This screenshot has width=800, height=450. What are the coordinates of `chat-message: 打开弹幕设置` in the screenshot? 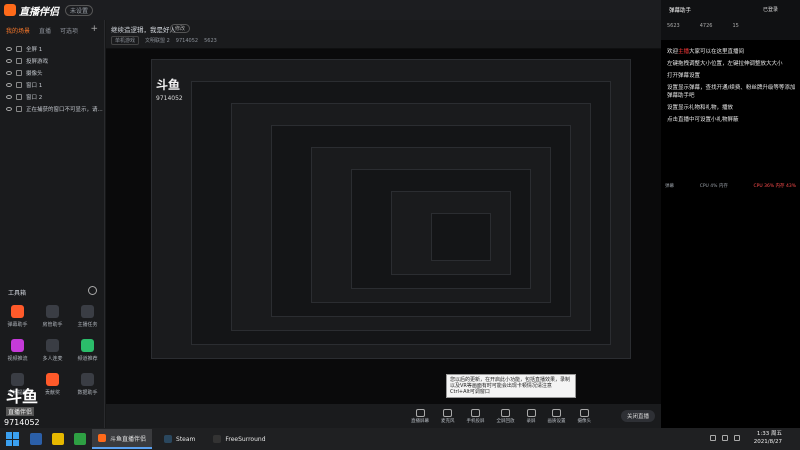 It's located at (731, 76).